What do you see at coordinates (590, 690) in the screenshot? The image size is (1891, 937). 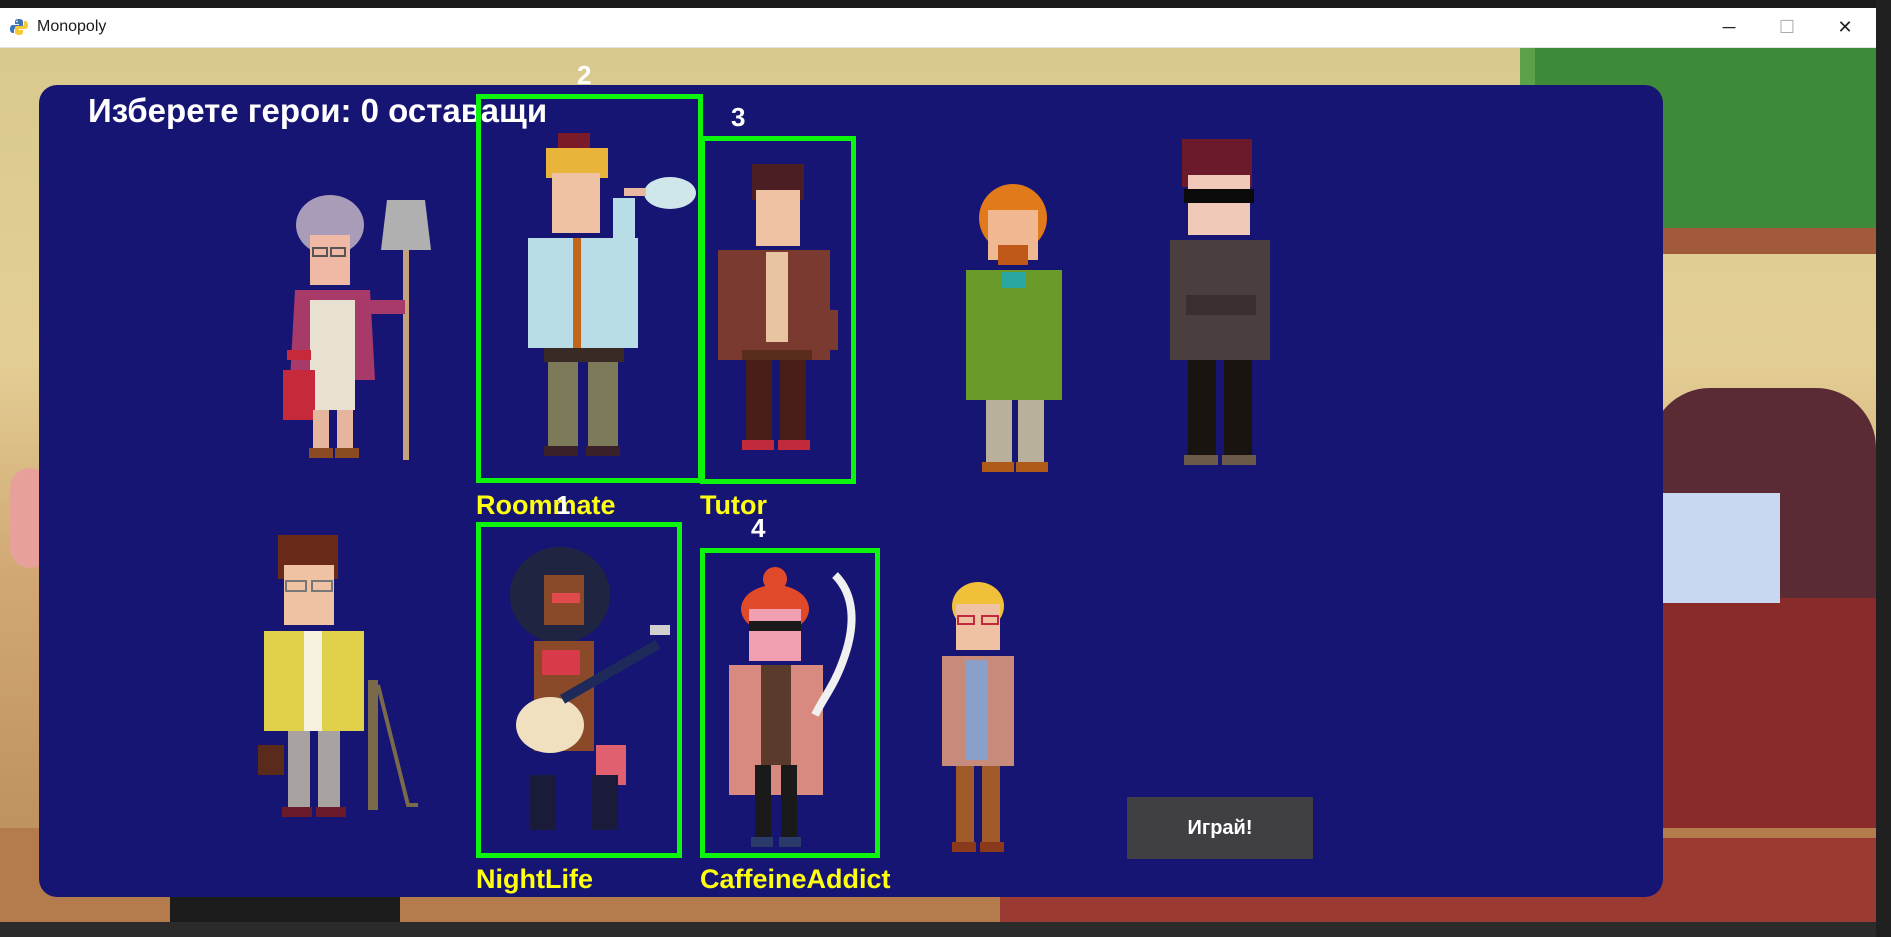 I see `hero-nightlife` at bounding box center [590, 690].